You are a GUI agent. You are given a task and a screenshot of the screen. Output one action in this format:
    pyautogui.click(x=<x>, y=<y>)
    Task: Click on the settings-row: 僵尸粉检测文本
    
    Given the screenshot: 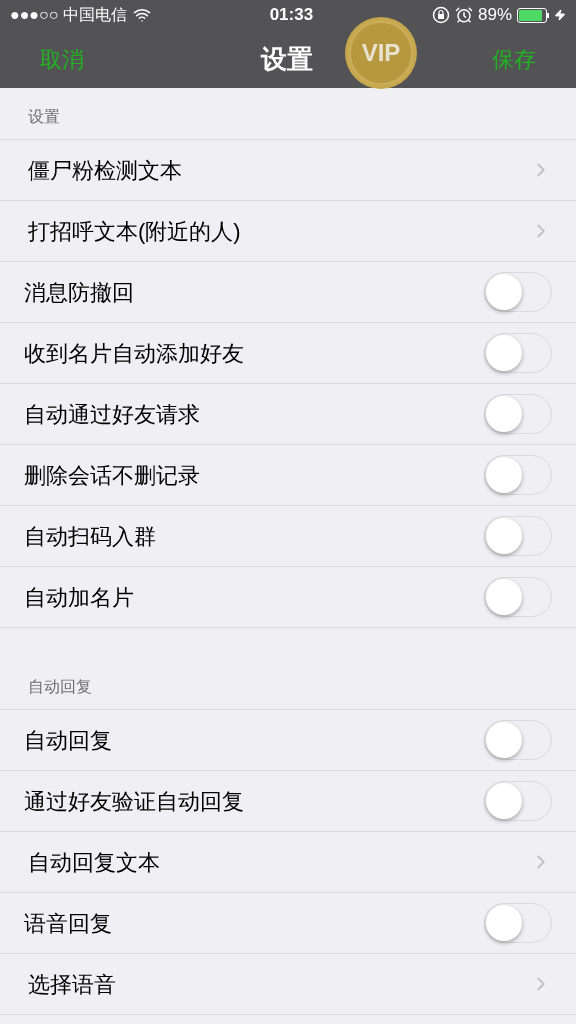 What is the action you would take?
    pyautogui.click(x=288, y=170)
    